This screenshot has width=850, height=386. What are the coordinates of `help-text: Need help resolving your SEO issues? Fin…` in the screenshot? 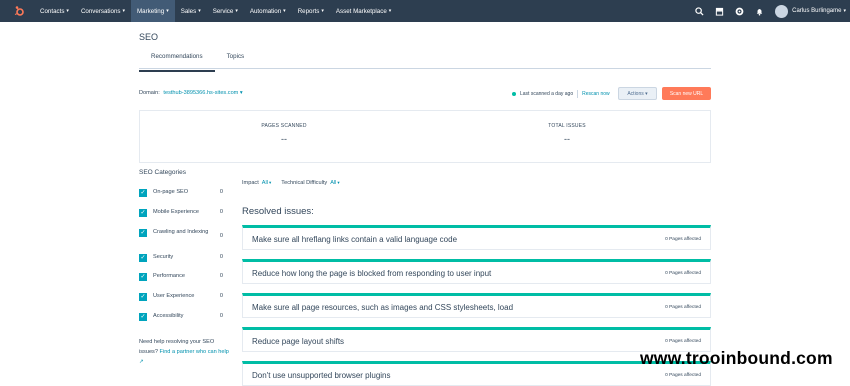 It's located at (184, 352).